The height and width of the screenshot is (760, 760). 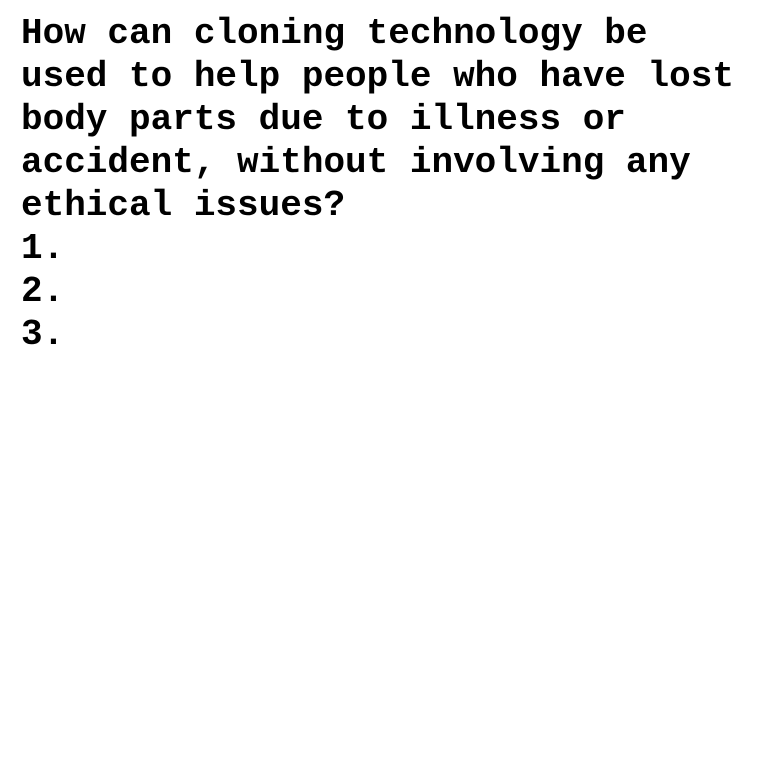 What do you see at coordinates (43, 248) in the screenshot?
I see `list-item-1: 1.` at bounding box center [43, 248].